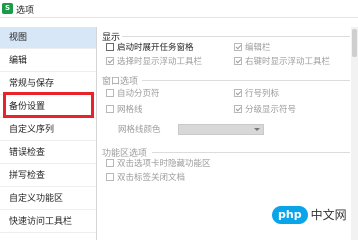 Image resolution: width=358 pixels, height=240 pixels. I want to click on vertical-scrollbar, so click(354, 133).